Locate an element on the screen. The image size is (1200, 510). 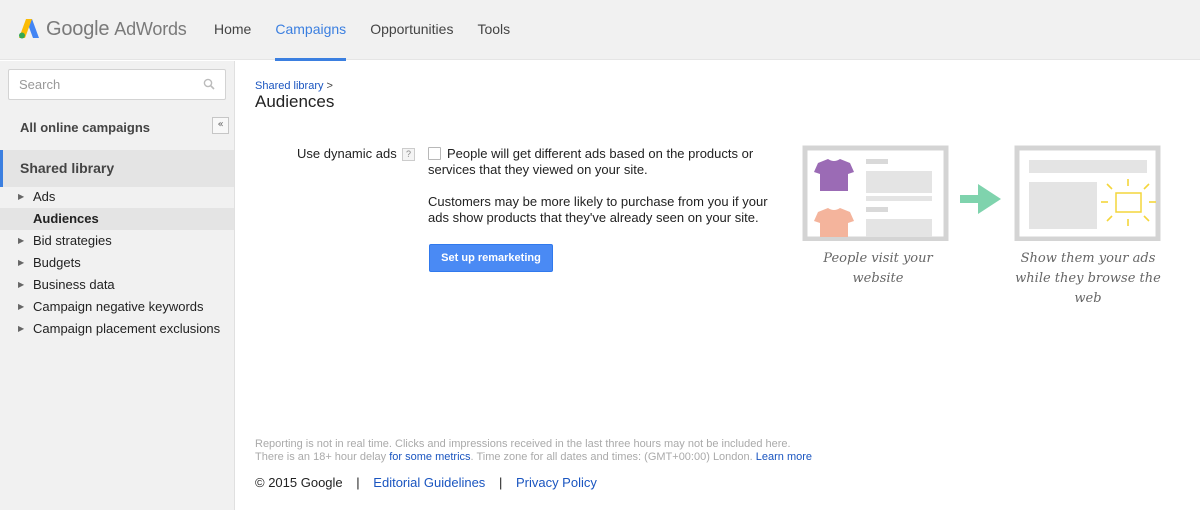
page-title: Audiences is located at coordinates (295, 101).